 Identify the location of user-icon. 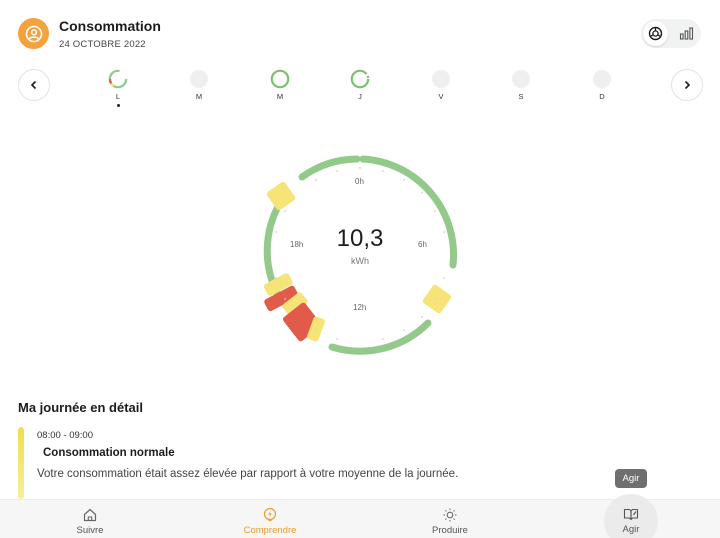
(33, 33).